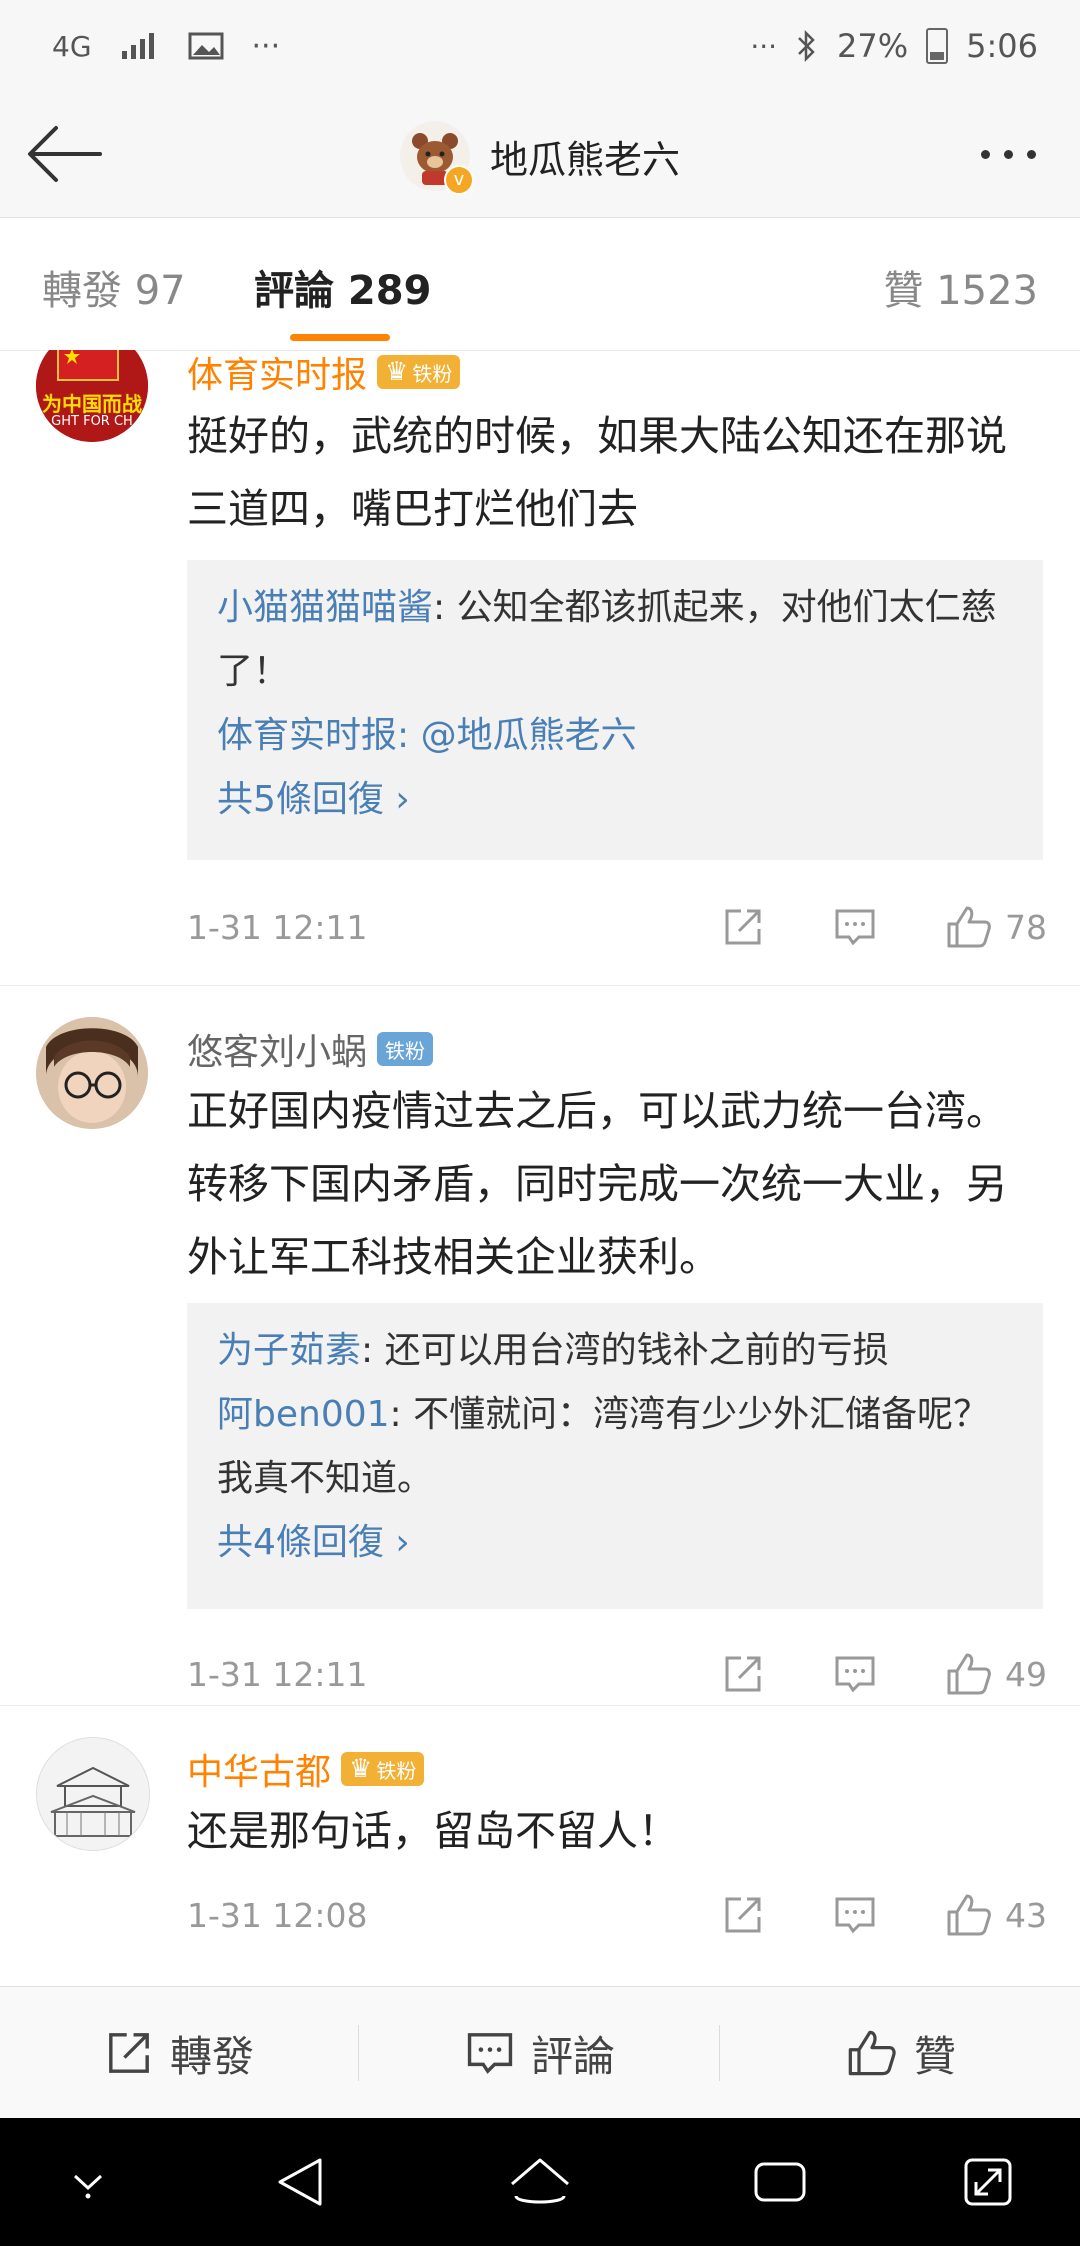 The height and width of the screenshot is (2246, 1080). What do you see at coordinates (92, 421) in the screenshot?
I see `avatar-subcaption: GHT FOR CH` at bounding box center [92, 421].